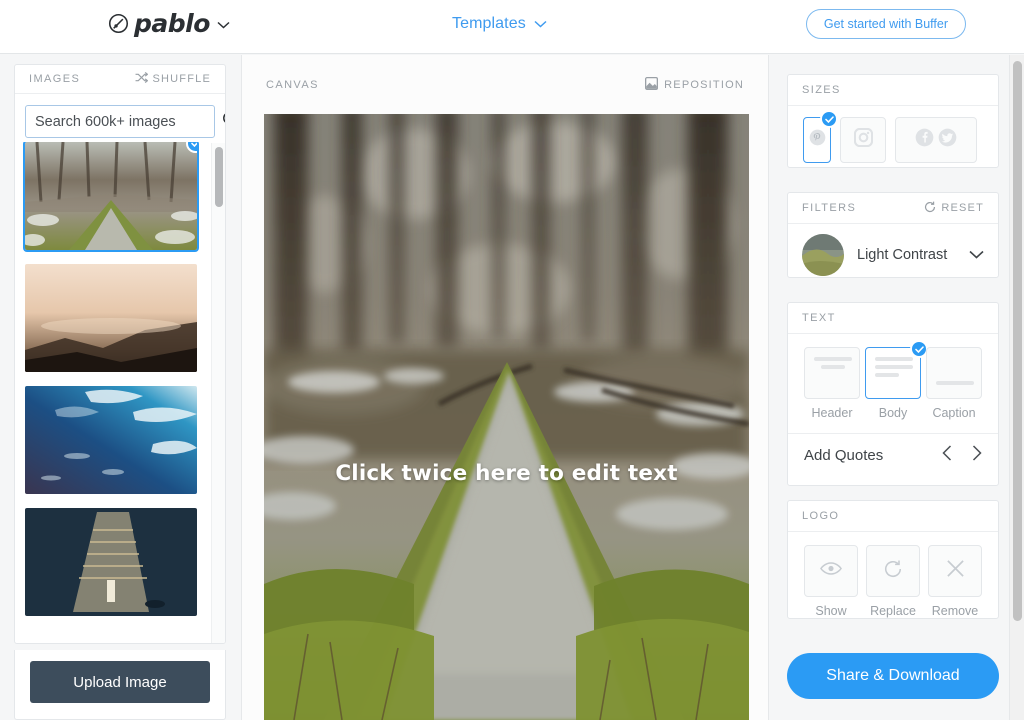  What do you see at coordinates (962, 455) in the screenshot?
I see `quotes-arrows` at bounding box center [962, 455].